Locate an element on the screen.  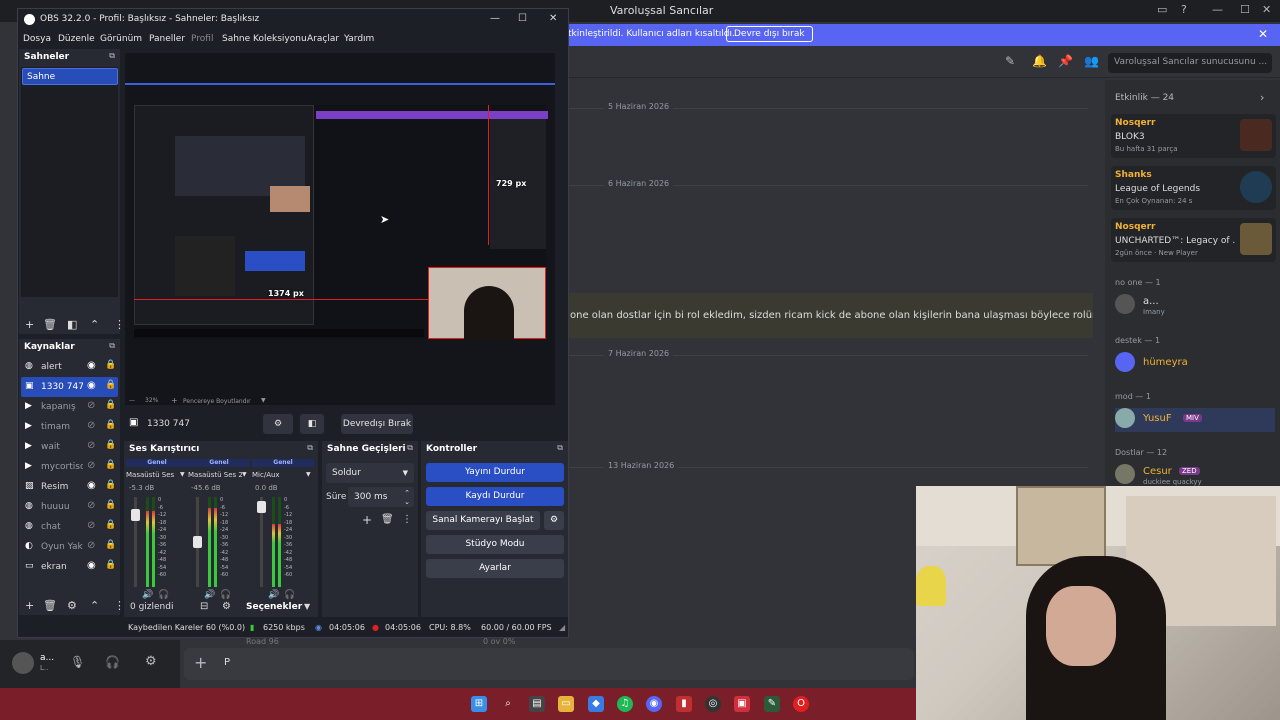
menu-tools: Araçlar is located at coordinates (323, 39).